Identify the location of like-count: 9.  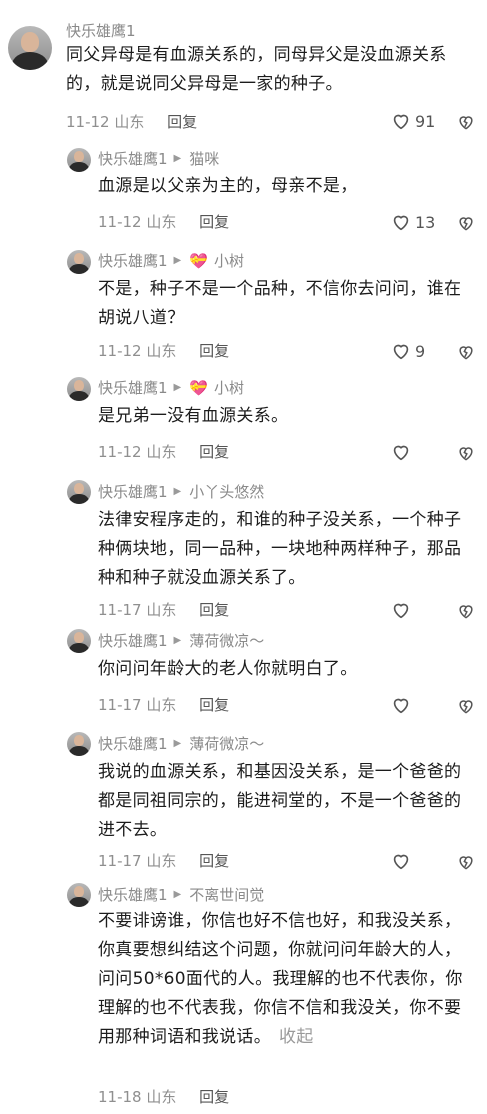
(420, 351).